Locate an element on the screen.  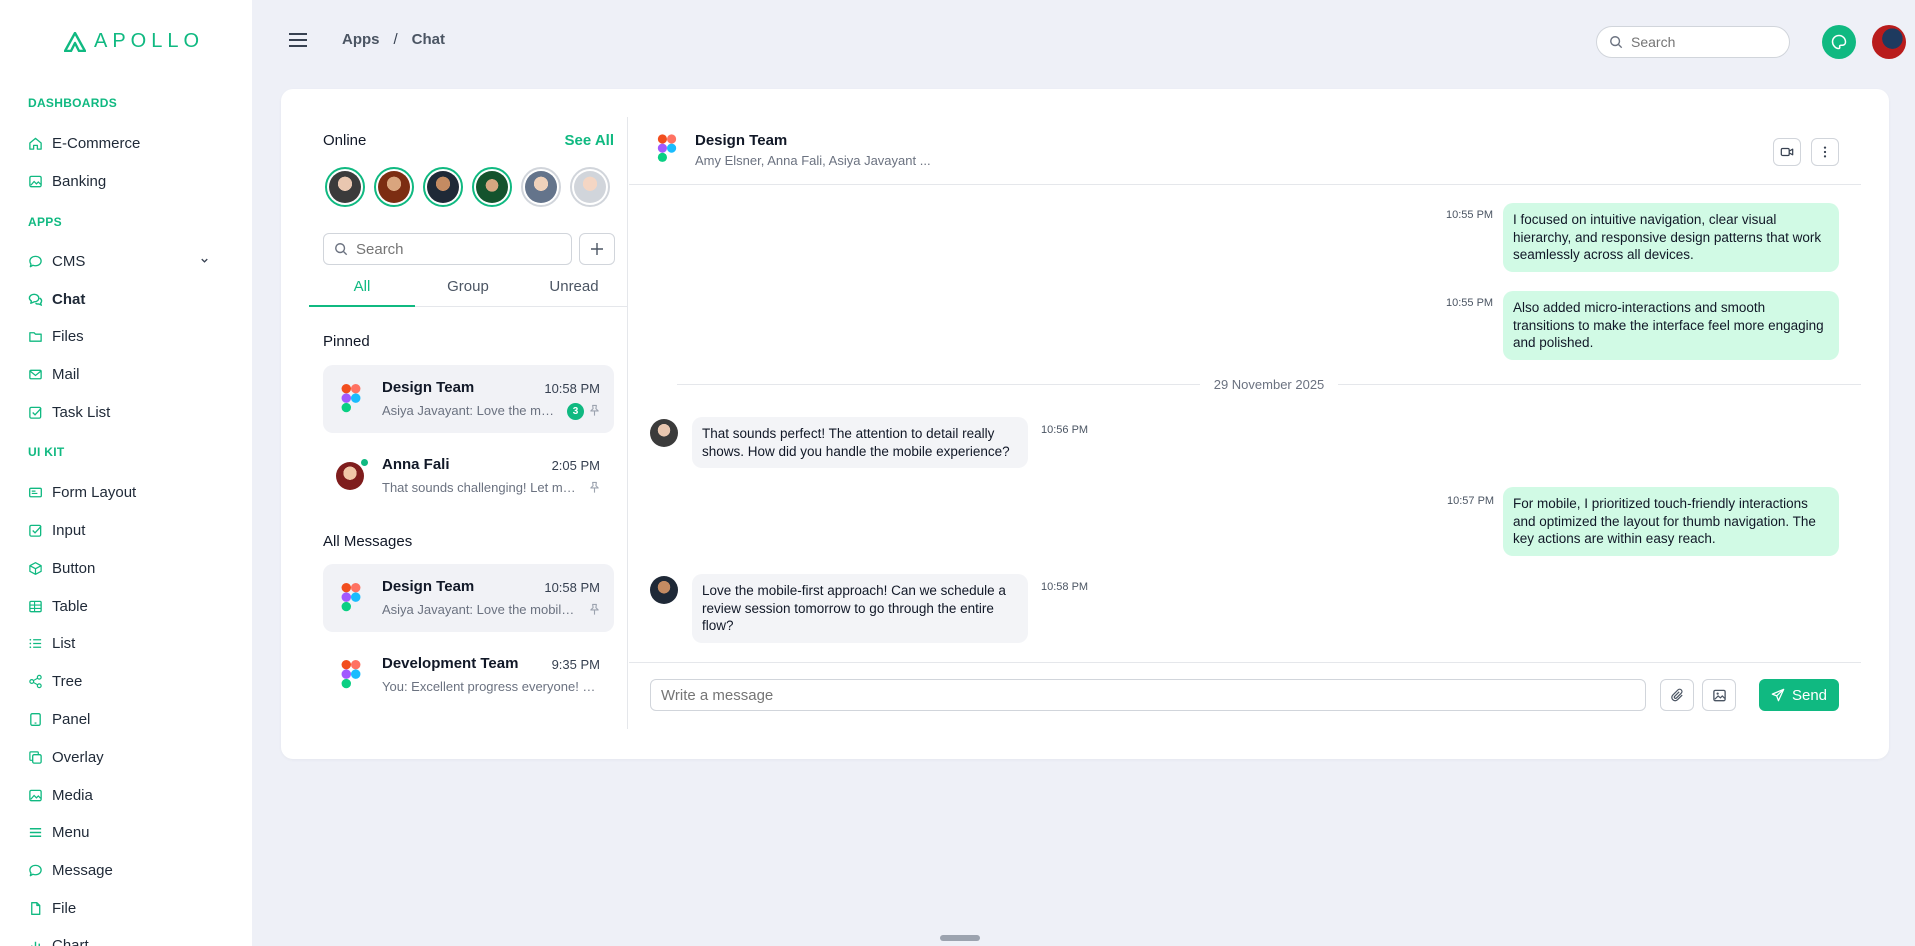
sidebar-item-chat: Chat is located at coordinates (128, 299).